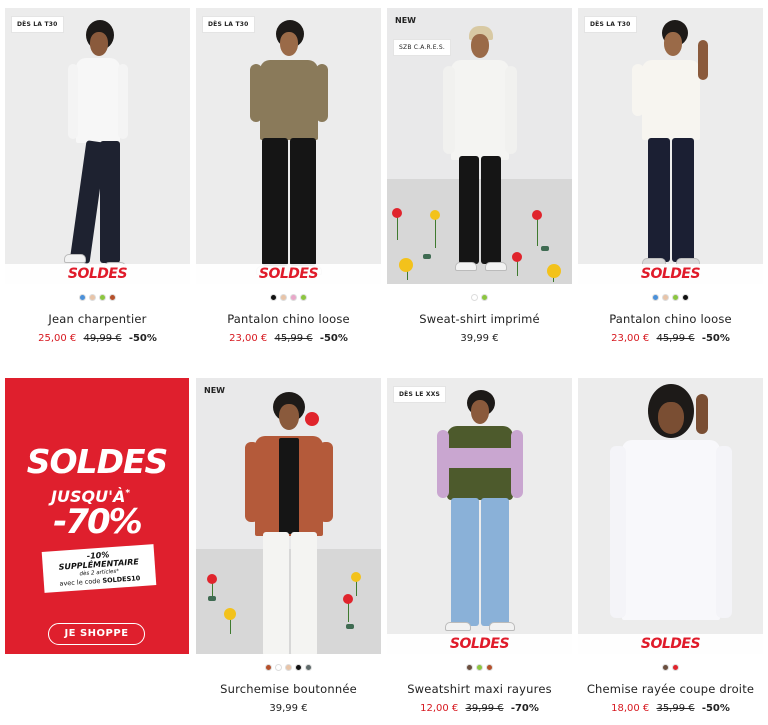  What do you see at coordinates (484, 708) in the screenshot?
I see `original-price: 39,99 €` at bounding box center [484, 708].